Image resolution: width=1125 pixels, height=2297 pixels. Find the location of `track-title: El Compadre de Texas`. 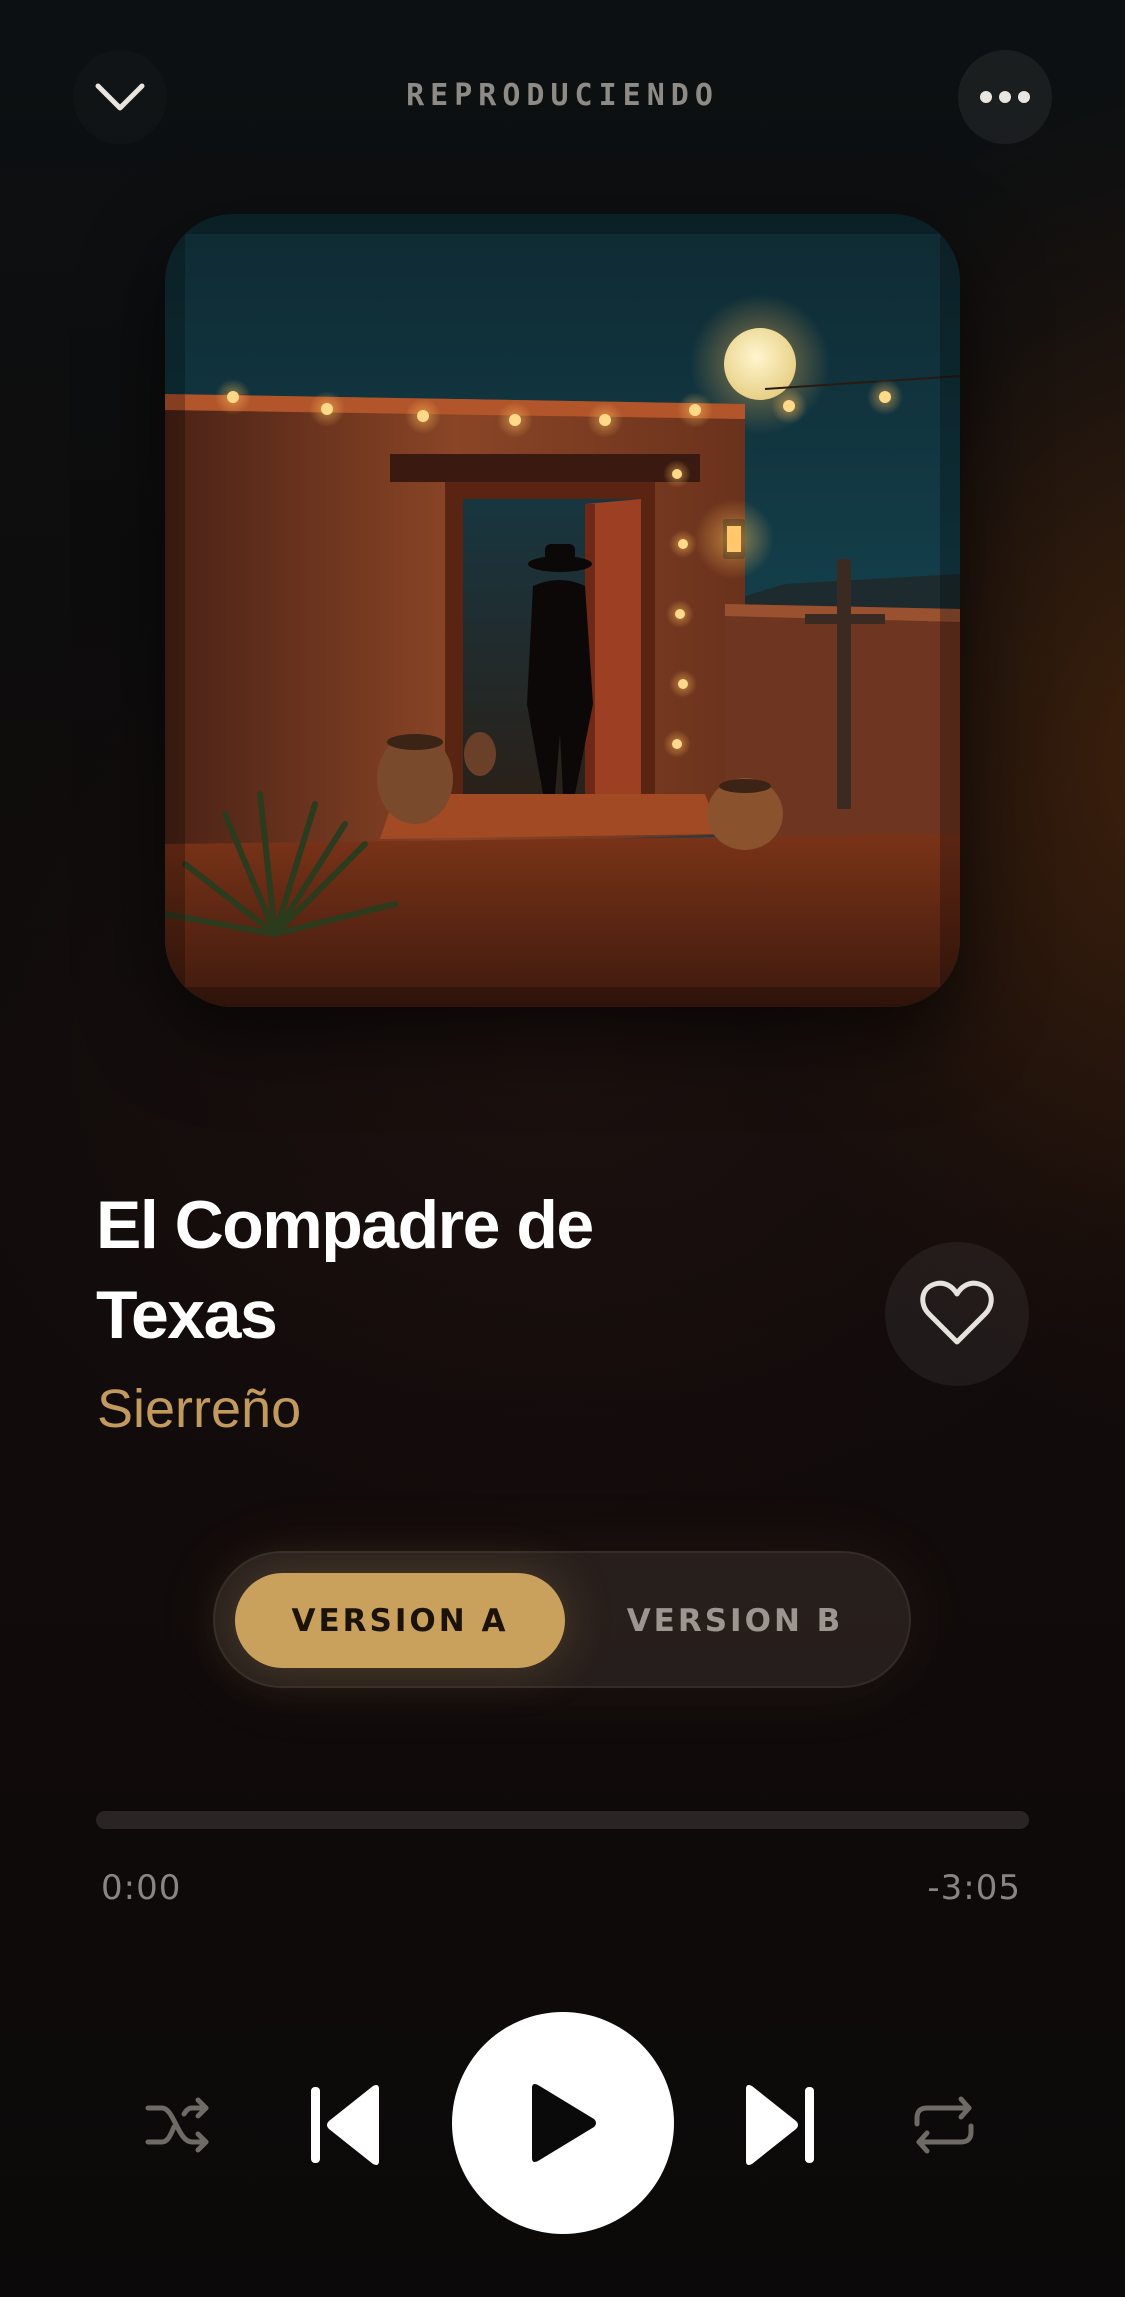

track-title: El Compadre de Texas is located at coordinates (345, 1270).